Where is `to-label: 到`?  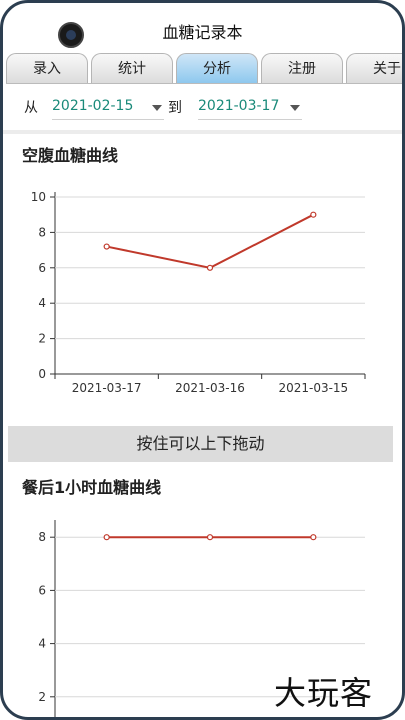 to-label: 到 is located at coordinates (175, 108).